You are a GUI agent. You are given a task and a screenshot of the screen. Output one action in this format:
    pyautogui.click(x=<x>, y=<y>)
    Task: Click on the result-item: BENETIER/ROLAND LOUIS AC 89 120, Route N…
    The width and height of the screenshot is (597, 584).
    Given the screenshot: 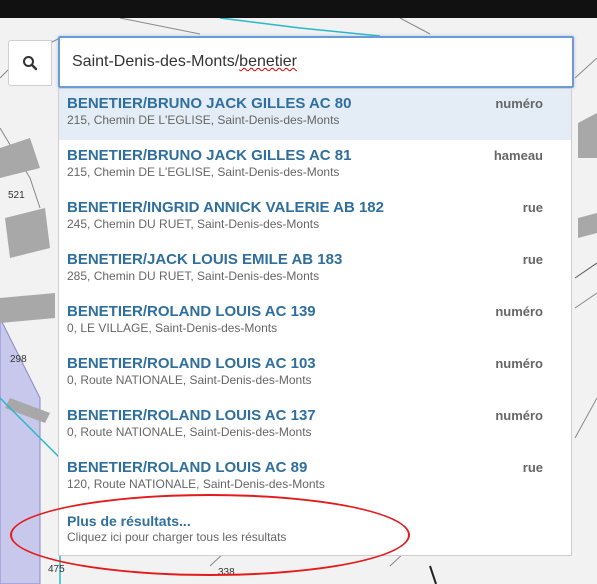 What is the action you would take?
    pyautogui.click(x=315, y=478)
    